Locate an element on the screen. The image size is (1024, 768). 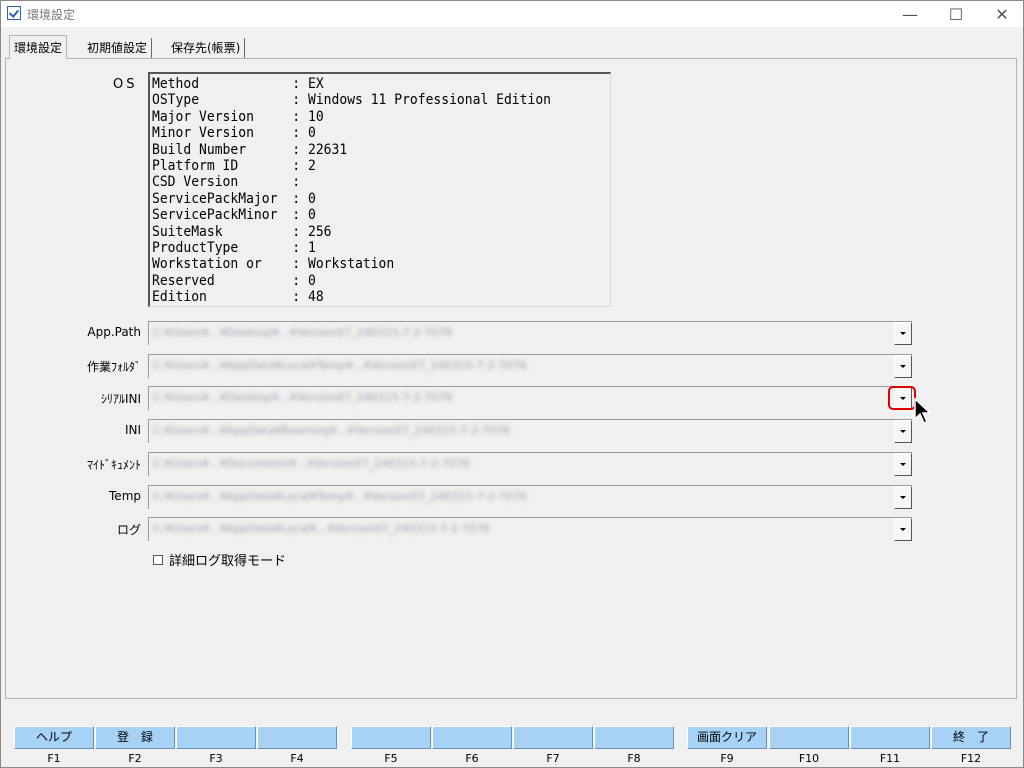
work-folder-dropdown-button is located at coordinates (903, 366).